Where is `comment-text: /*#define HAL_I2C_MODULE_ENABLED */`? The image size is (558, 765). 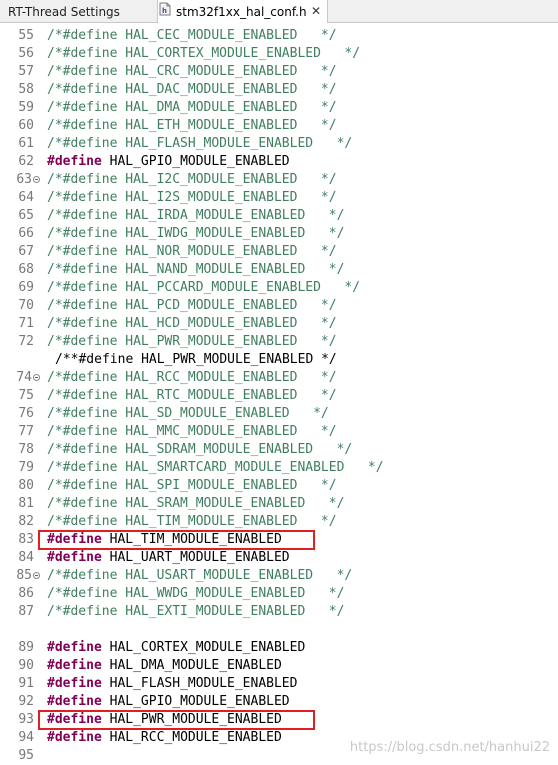
comment-text: /*#define HAL_I2C_MODULE_ENABLED */ is located at coordinates (192, 179).